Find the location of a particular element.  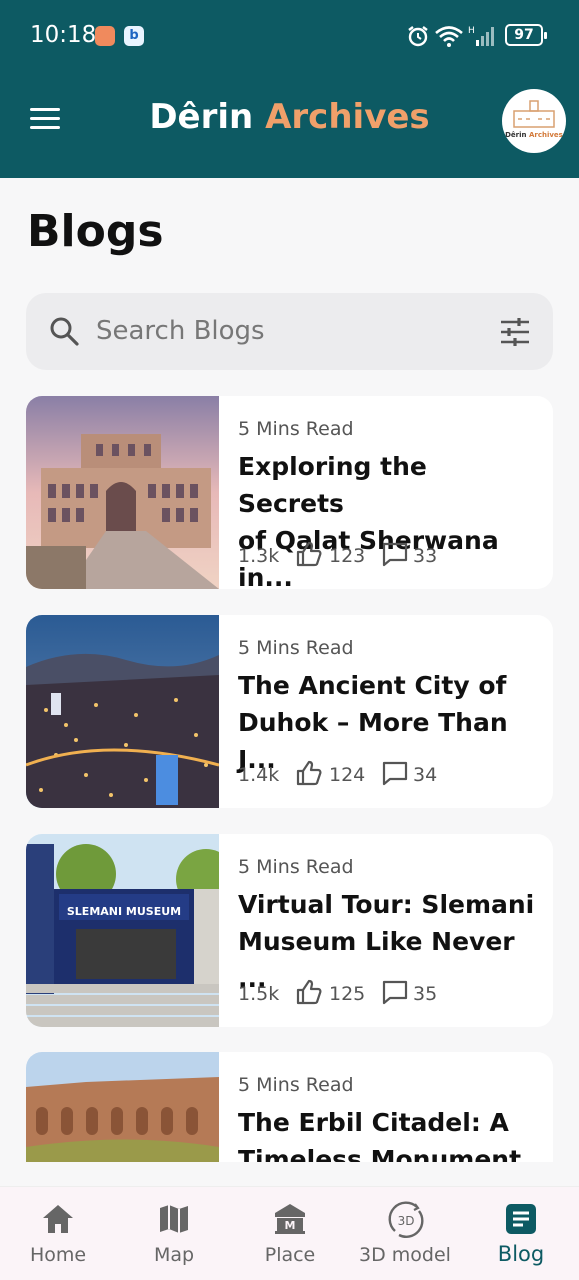

nav-label: Home is located at coordinates (58, 1255).